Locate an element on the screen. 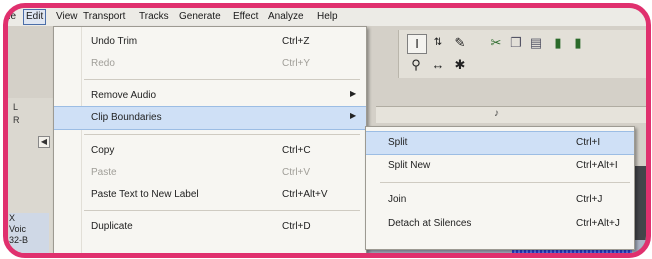 The height and width of the screenshot is (259, 652). menu-transport: Transport is located at coordinates (104, 16).